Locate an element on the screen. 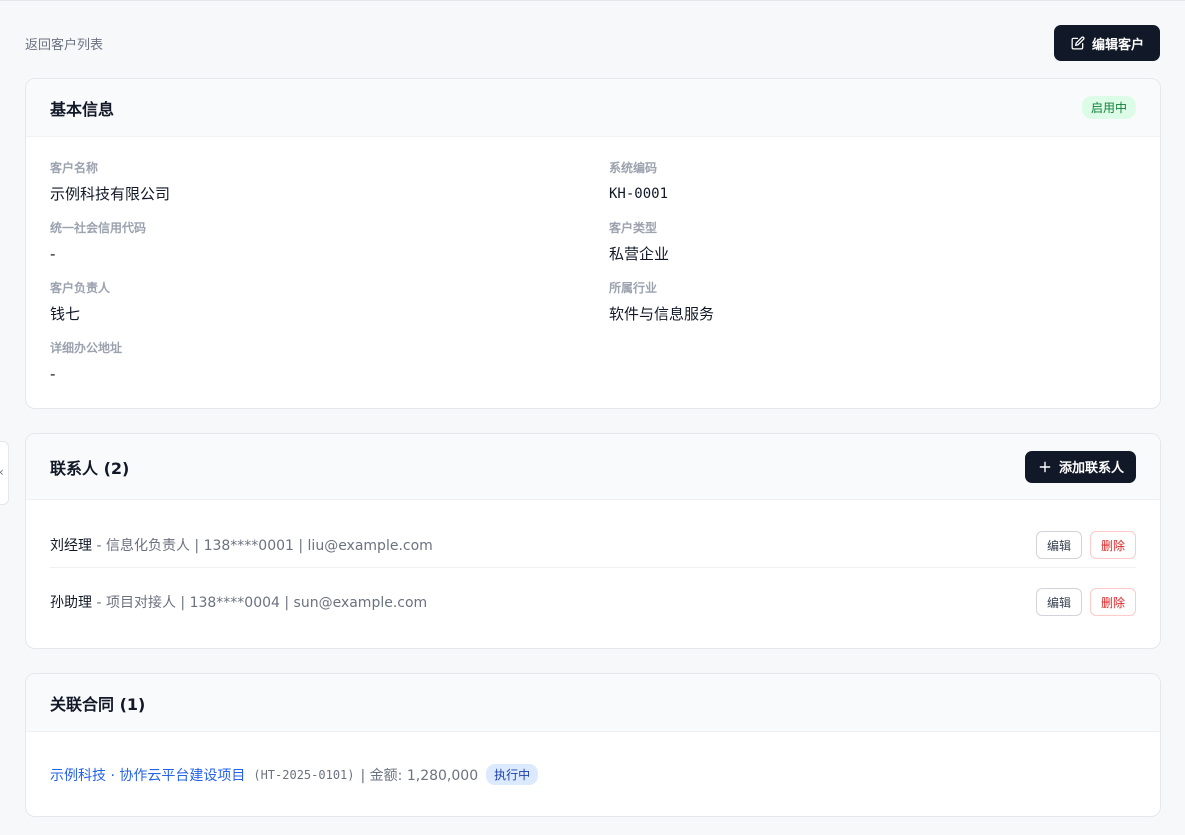 The height and width of the screenshot is (835, 1185). contacts-header: 联系人 (2) 添加联系人 is located at coordinates (593, 467).